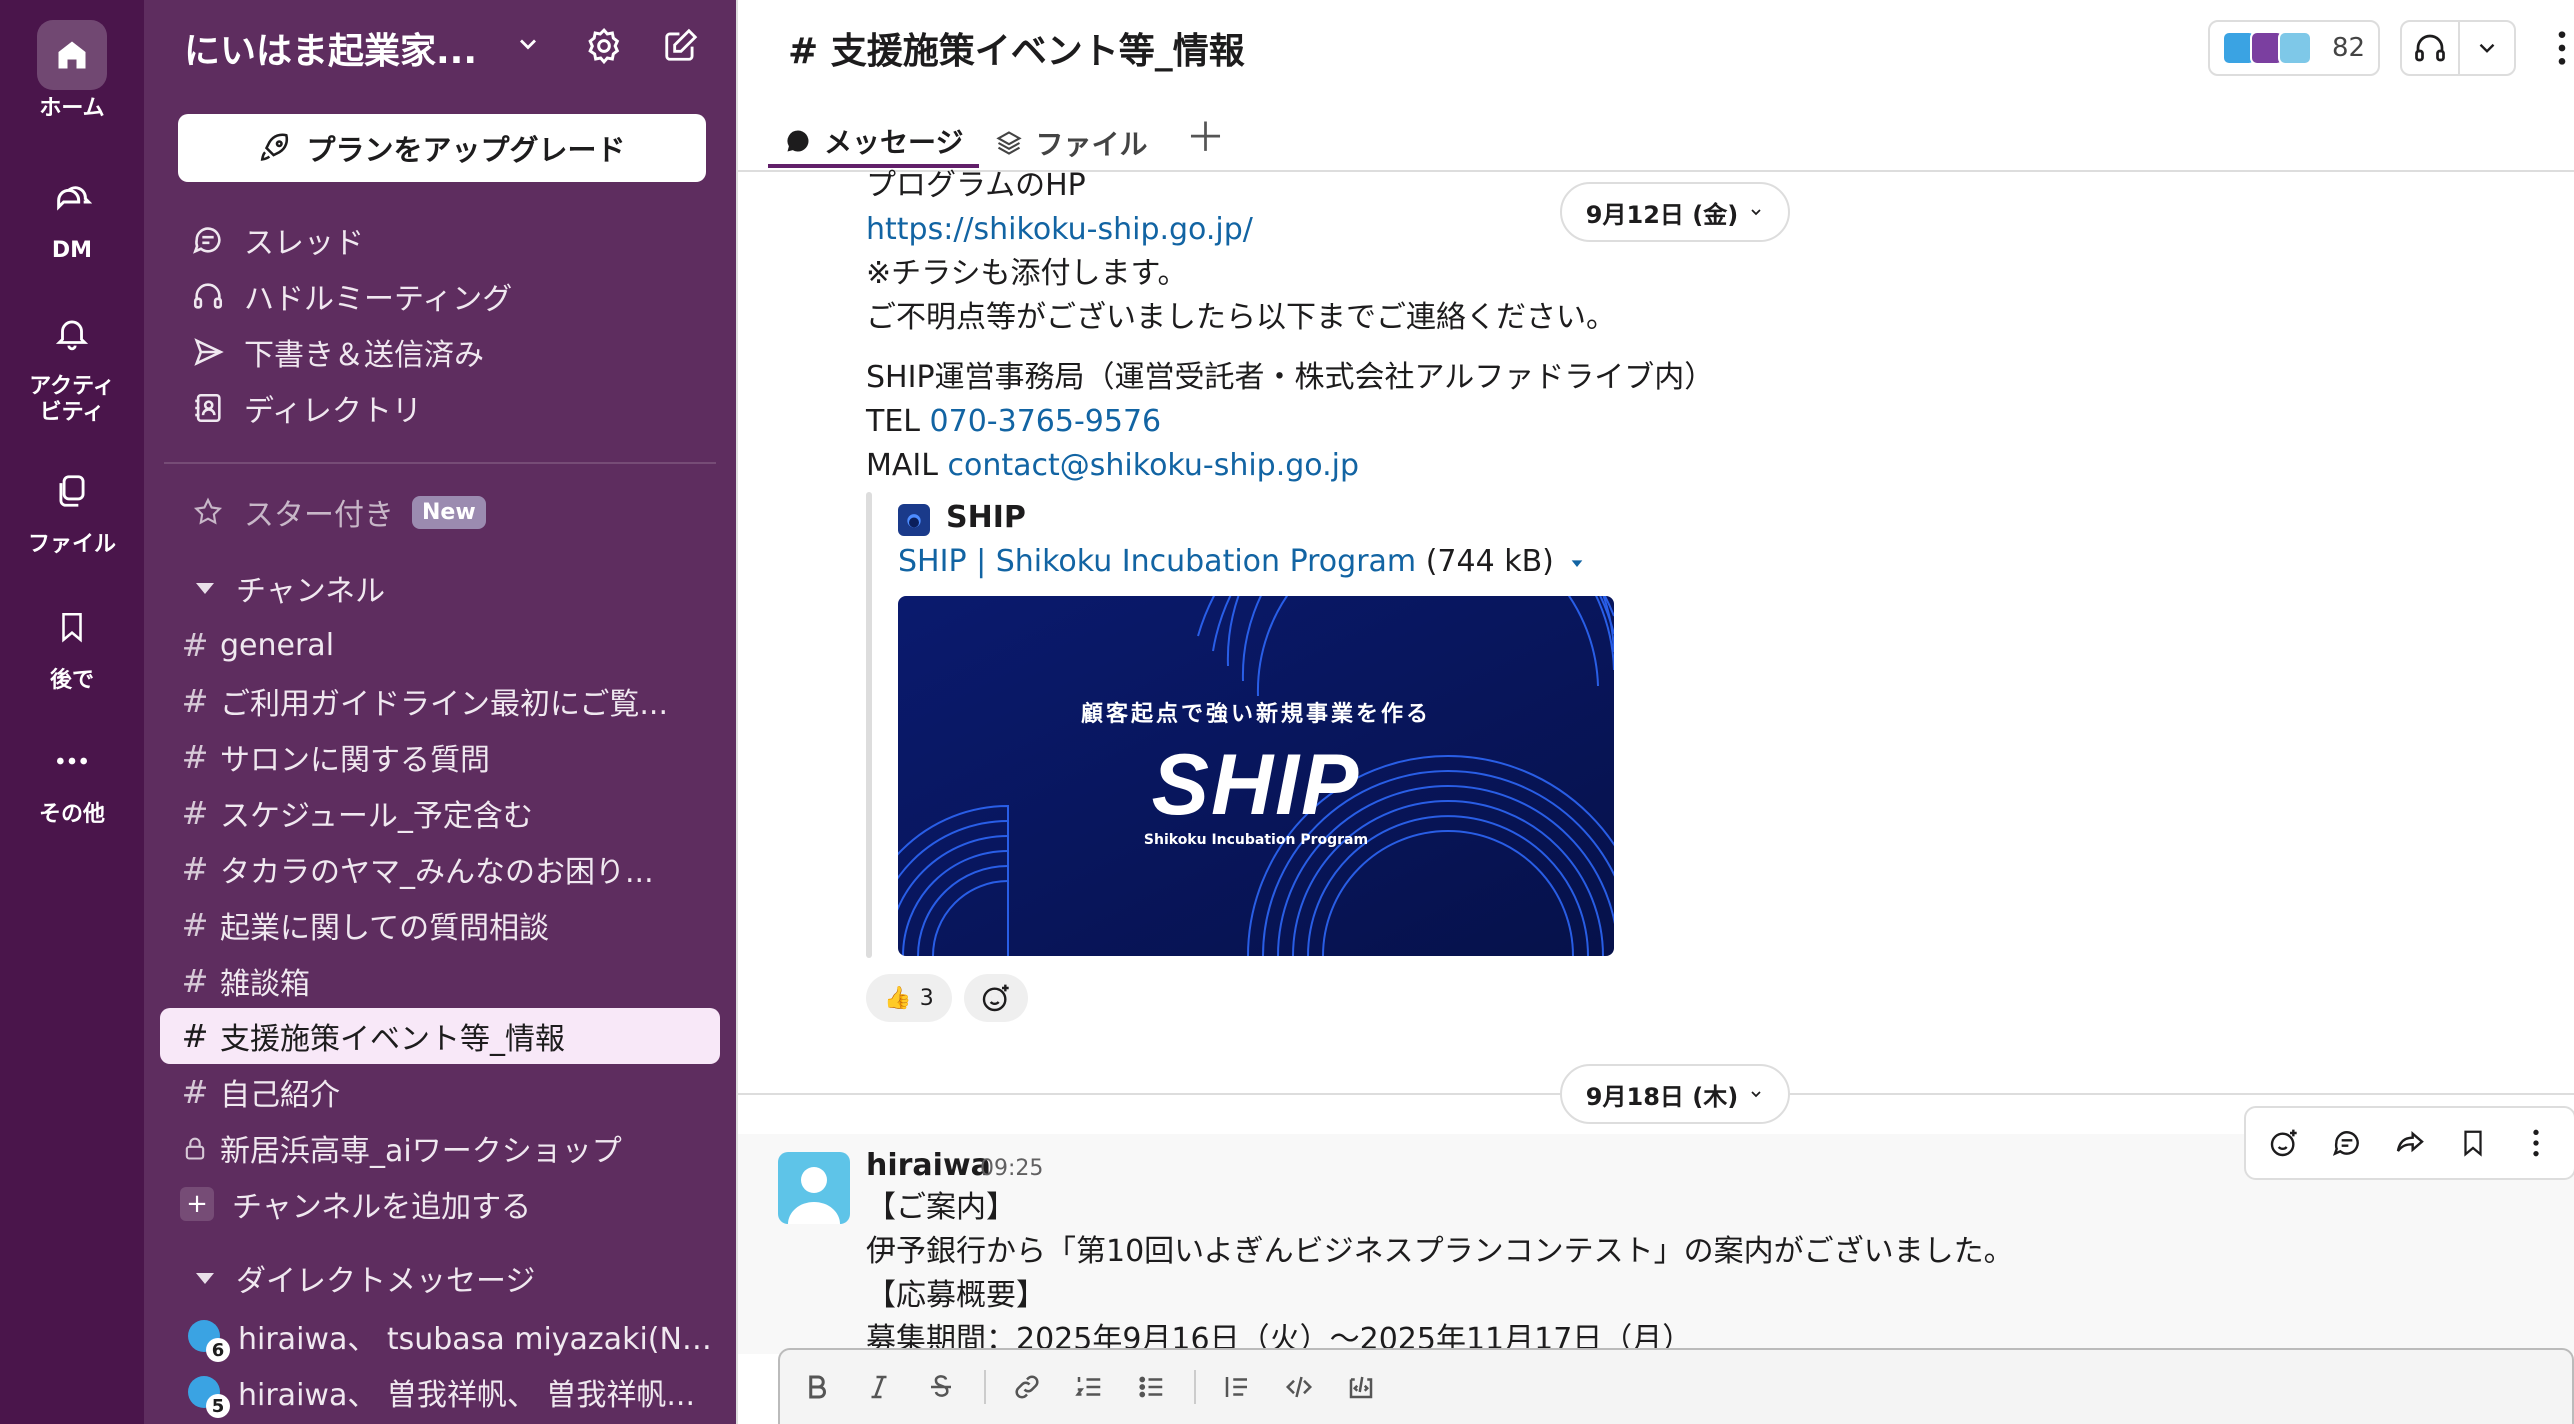  I want to click on sidebar-channel-intro: # 自己紹介, so click(440, 1092).